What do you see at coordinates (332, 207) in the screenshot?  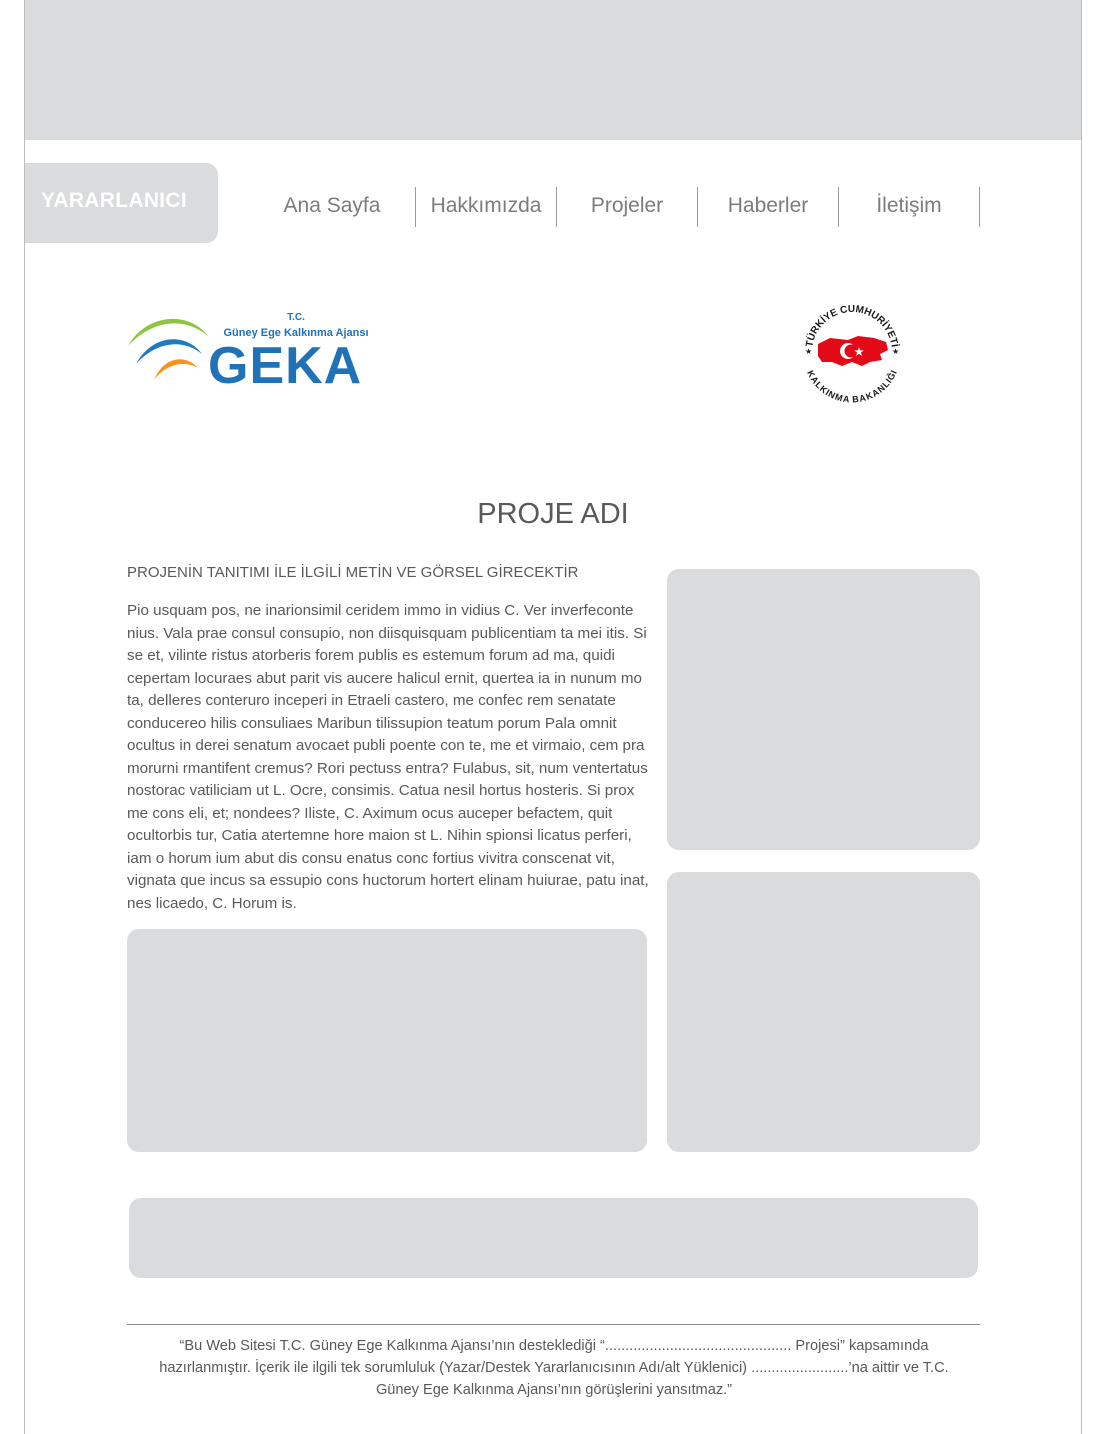 I see `nav-item-ana-sayfa: Ana Sayfa` at bounding box center [332, 207].